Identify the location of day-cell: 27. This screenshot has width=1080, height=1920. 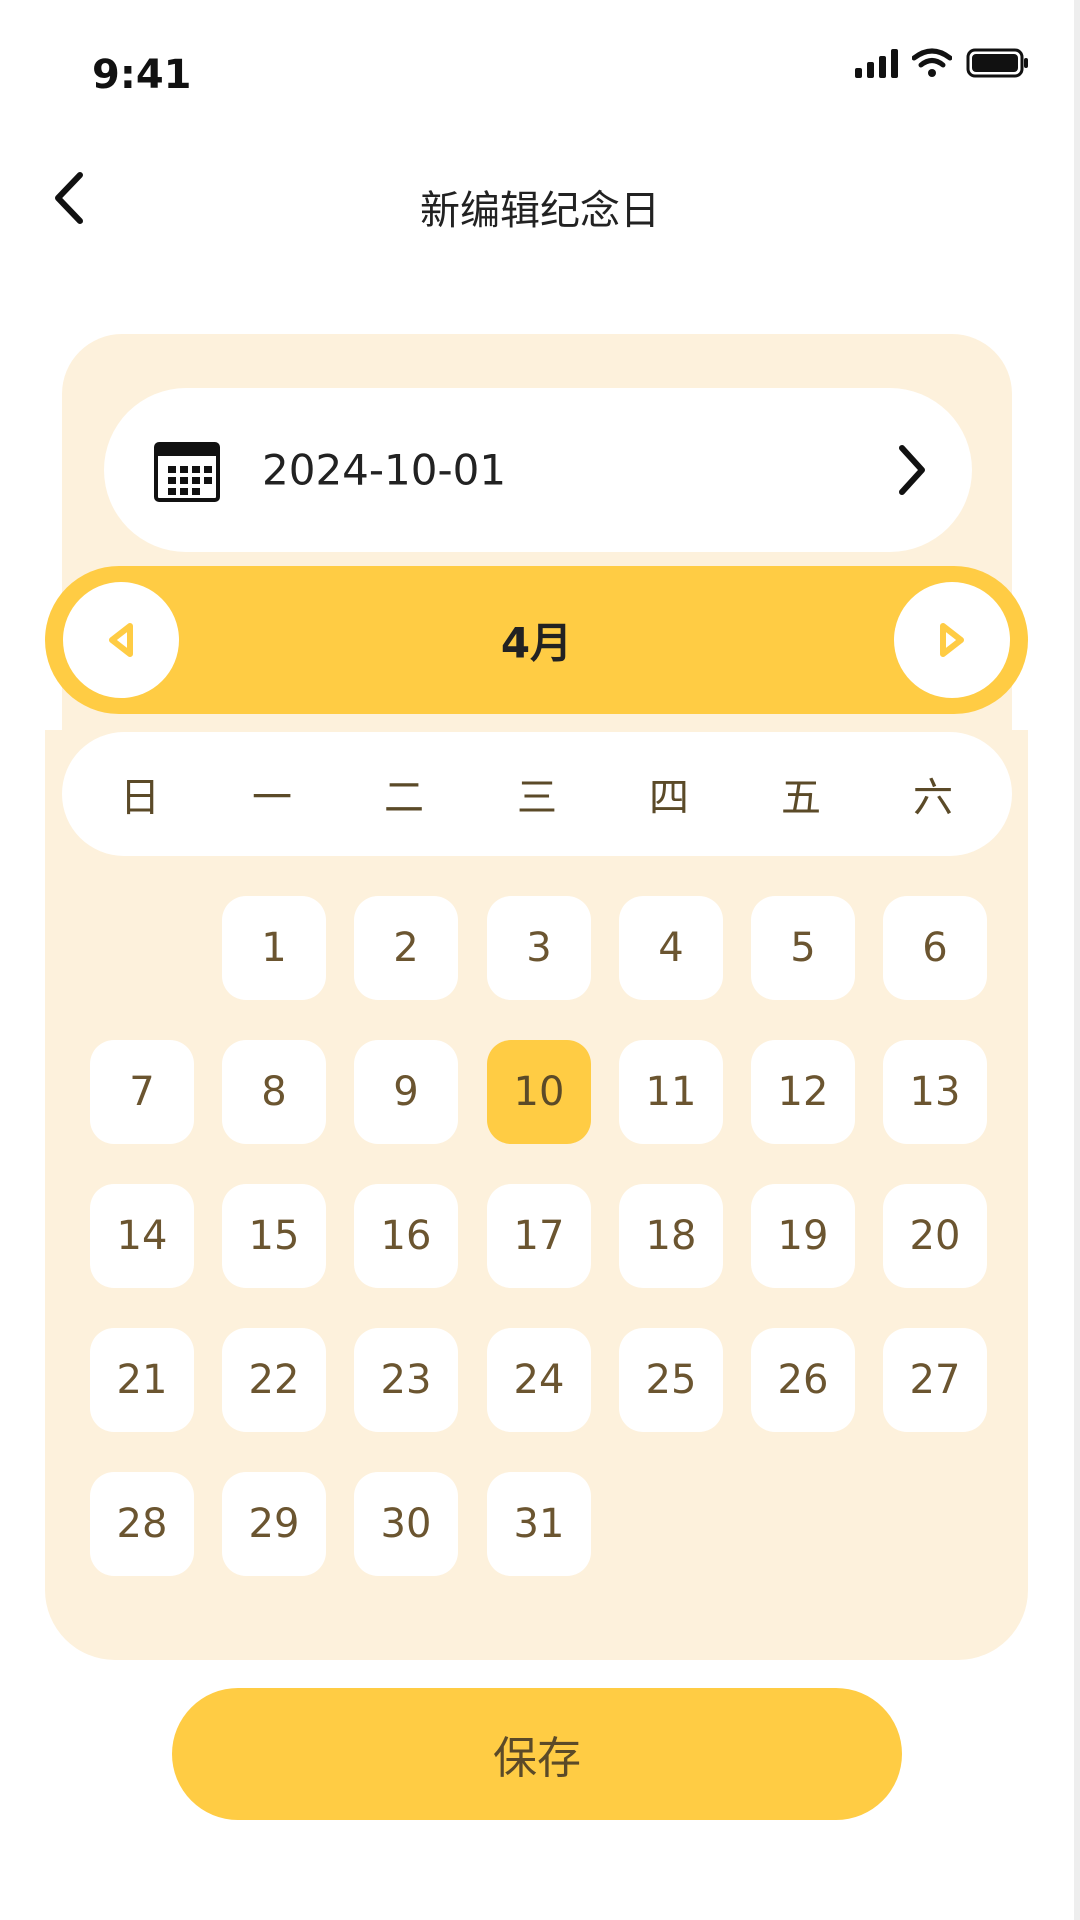
(935, 1380).